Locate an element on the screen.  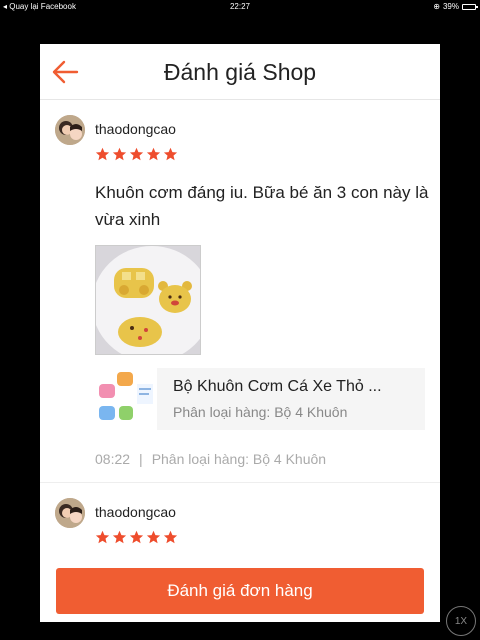
battery-status: ⊕ 39% is located at coordinates (455, 6).